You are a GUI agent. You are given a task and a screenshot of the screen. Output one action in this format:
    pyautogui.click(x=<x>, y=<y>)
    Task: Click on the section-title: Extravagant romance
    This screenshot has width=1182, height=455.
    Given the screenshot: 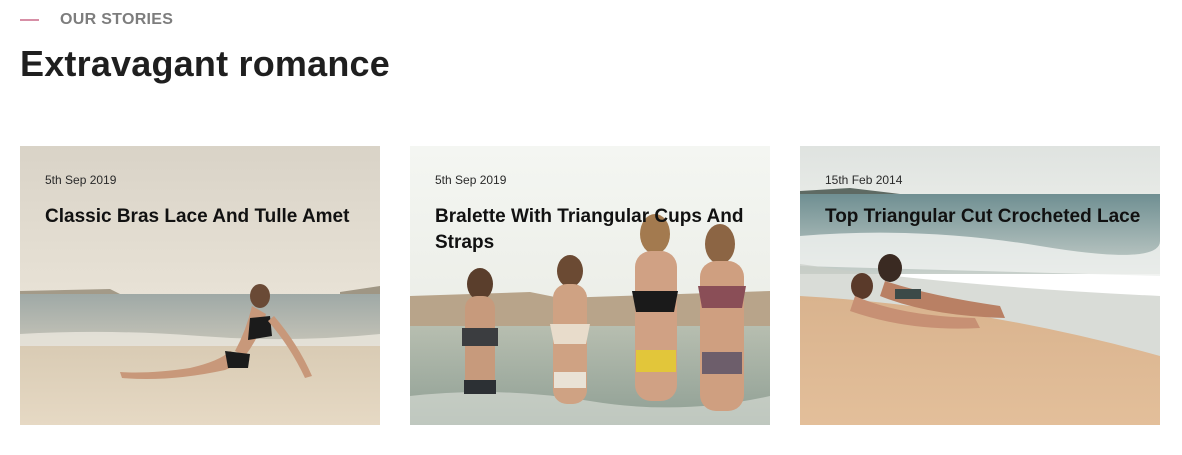 What is the action you would take?
    pyautogui.click(x=205, y=63)
    